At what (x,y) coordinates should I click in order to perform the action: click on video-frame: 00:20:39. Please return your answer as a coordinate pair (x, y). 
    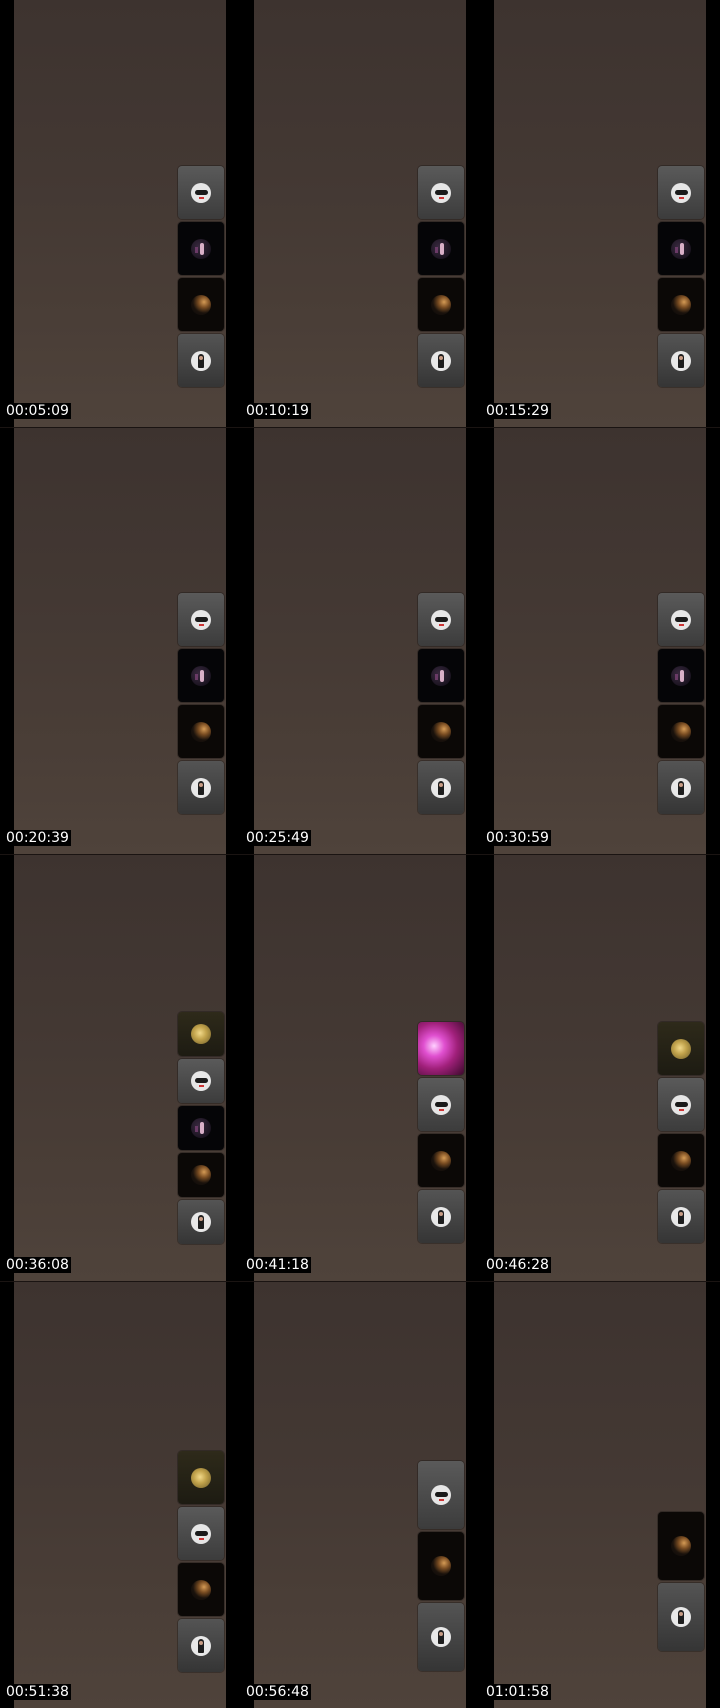
    Looking at the image, I should click on (120, 640).